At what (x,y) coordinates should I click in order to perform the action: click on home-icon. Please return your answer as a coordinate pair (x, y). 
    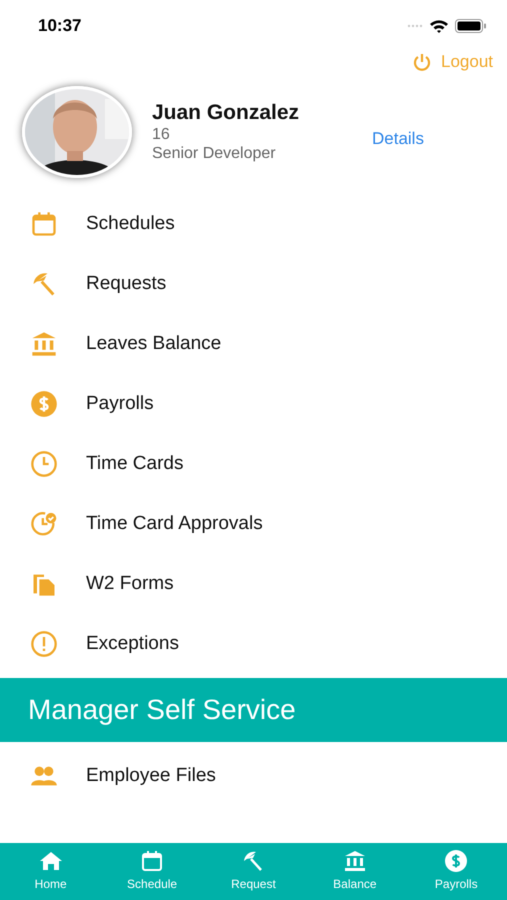
    Looking at the image, I should click on (50, 861).